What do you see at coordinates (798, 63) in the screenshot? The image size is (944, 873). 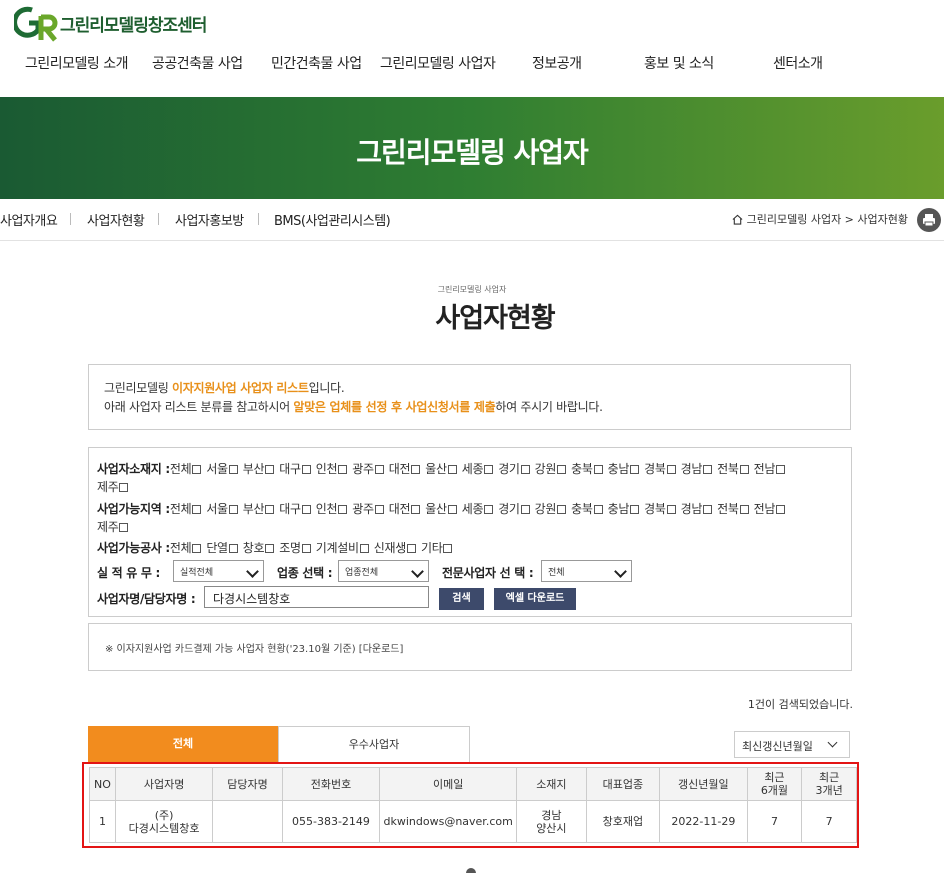 I see `nav-item-center: 센터소개` at bounding box center [798, 63].